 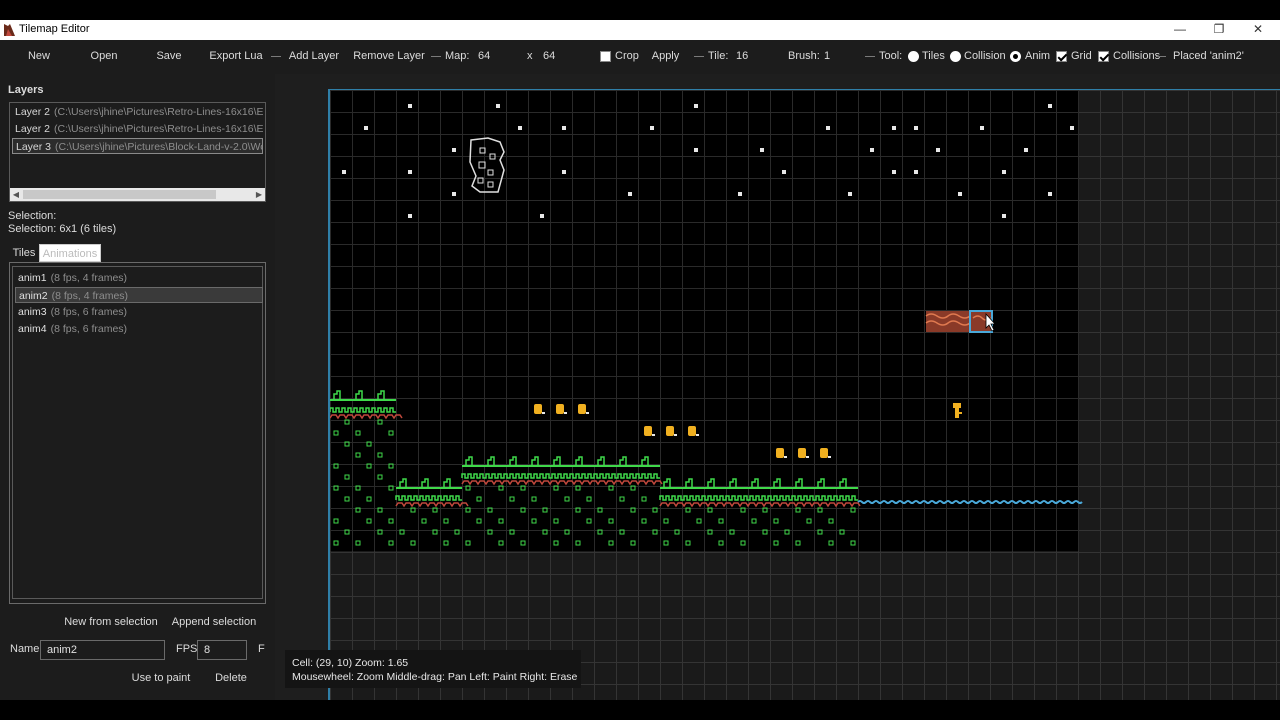 I want to click on collisions-checkbox, so click(x=1103, y=56).